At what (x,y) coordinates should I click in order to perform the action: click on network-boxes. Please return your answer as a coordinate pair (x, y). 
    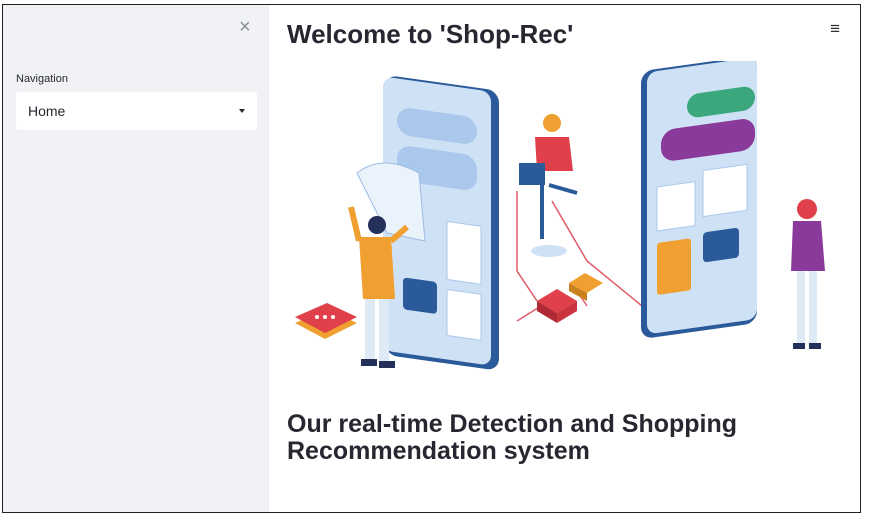
    Looking at the image, I should click on (570, 298).